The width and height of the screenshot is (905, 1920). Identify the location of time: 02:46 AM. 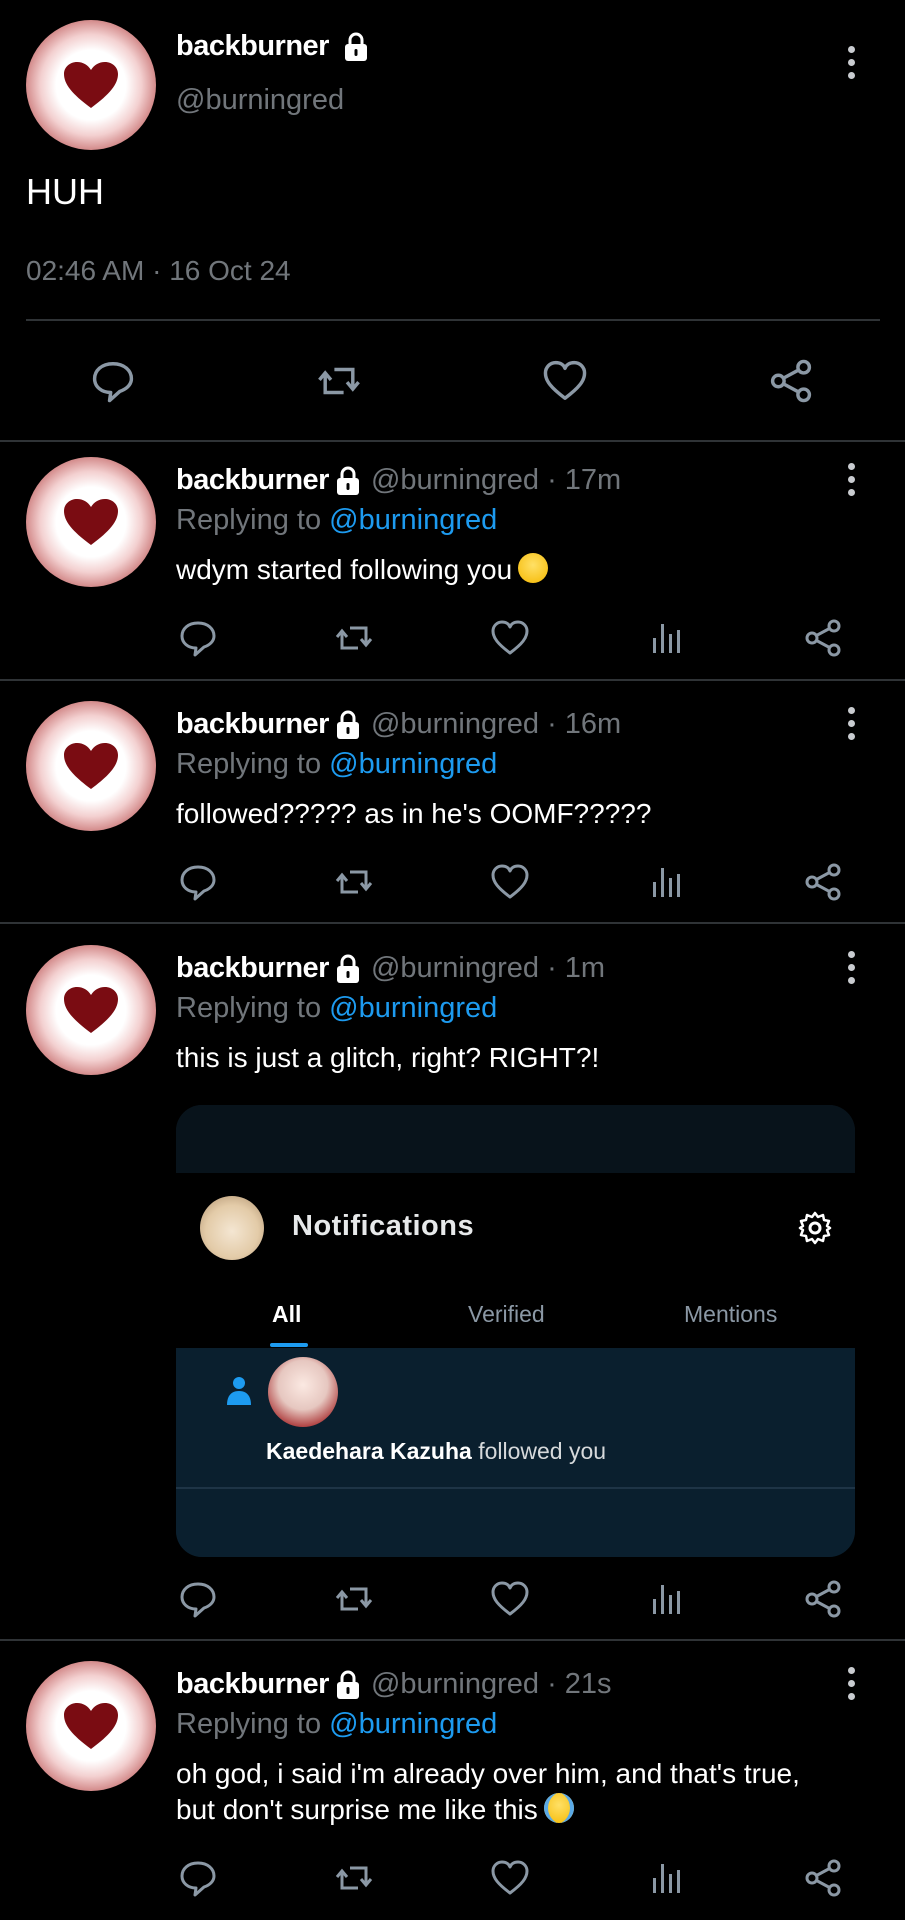
(85, 270).